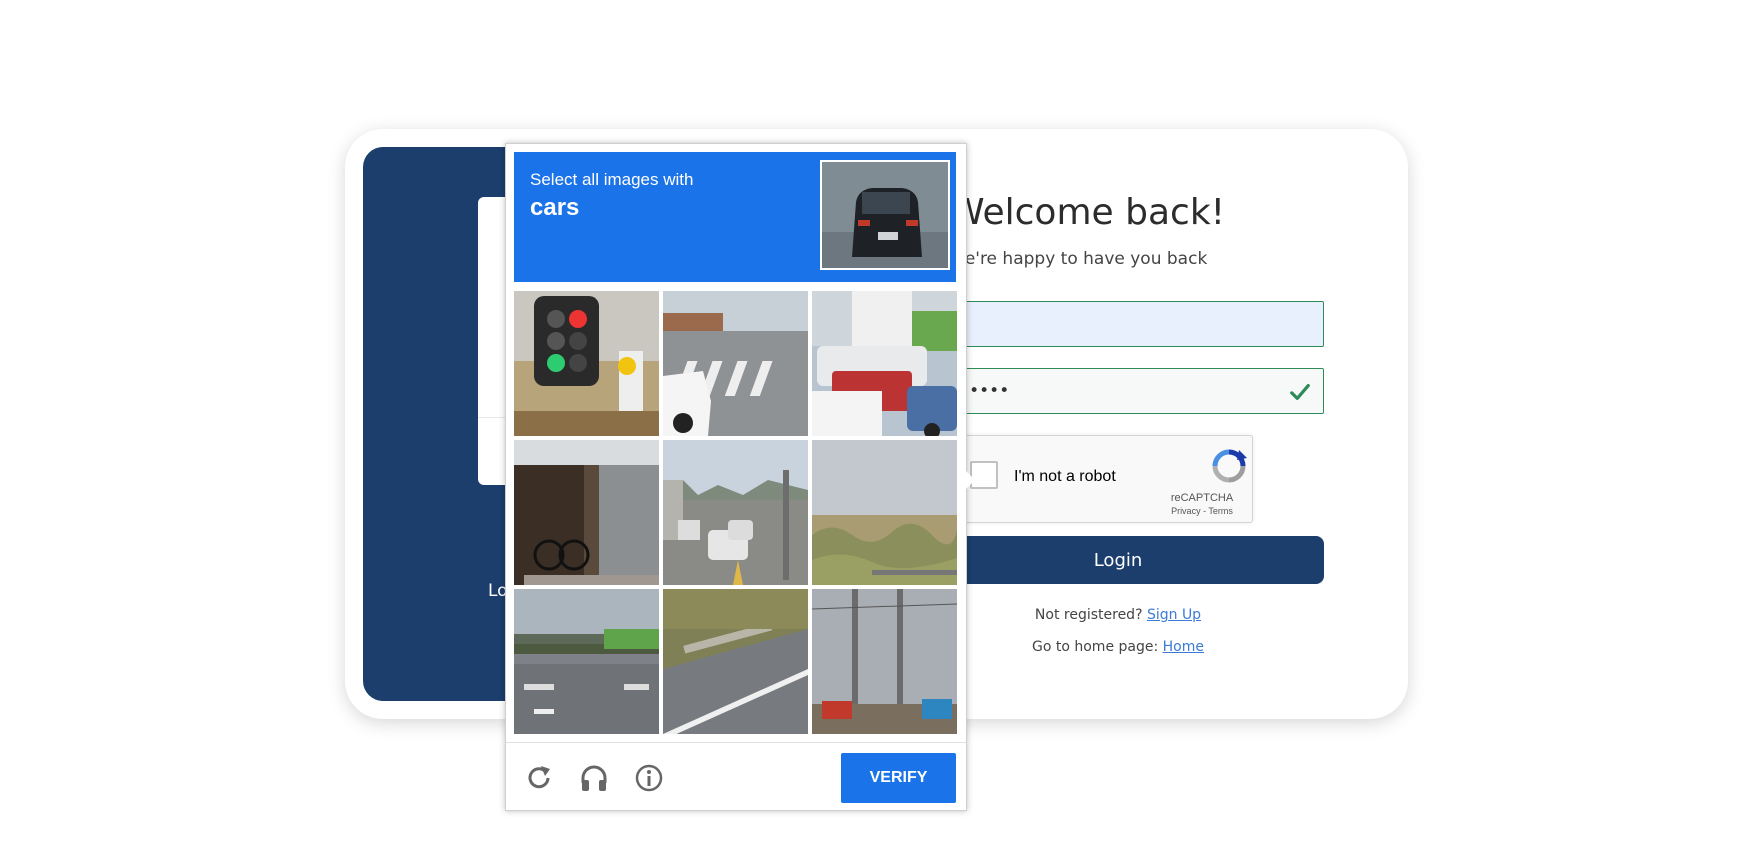 This screenshot has width=1755, height=848. I want to click on password-field, so click(1118, 391).